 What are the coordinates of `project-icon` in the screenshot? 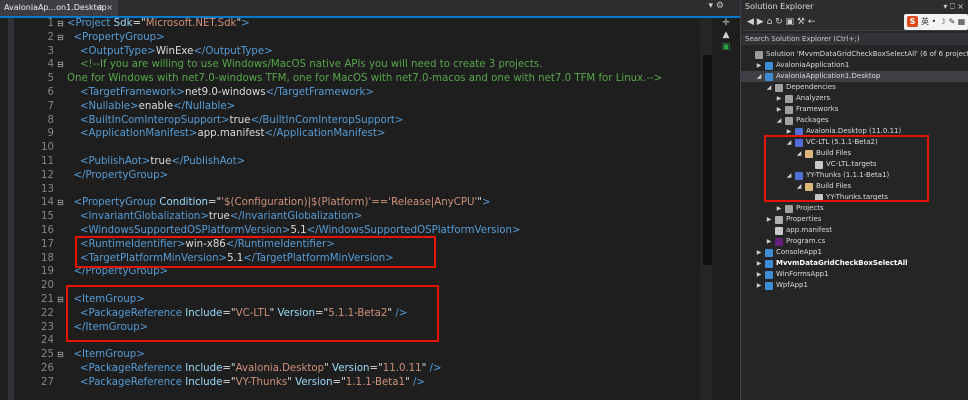 It's located at (769, 274).